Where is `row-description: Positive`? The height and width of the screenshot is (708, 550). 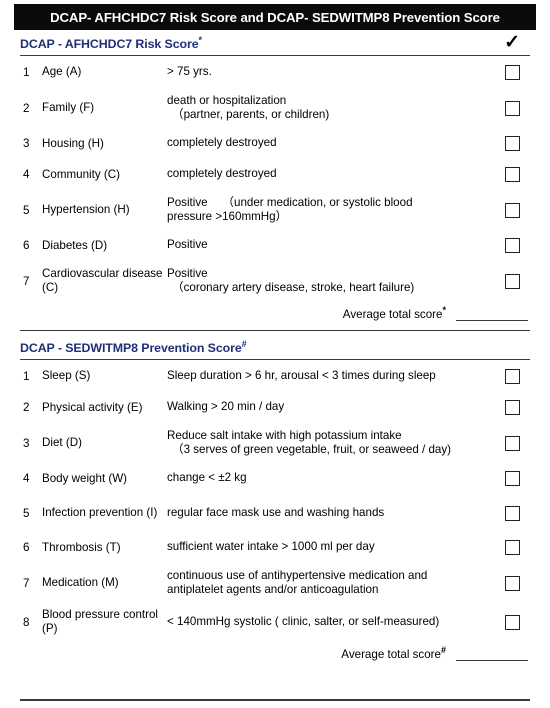 row-description: Positive is located at coordinates (330, 245).